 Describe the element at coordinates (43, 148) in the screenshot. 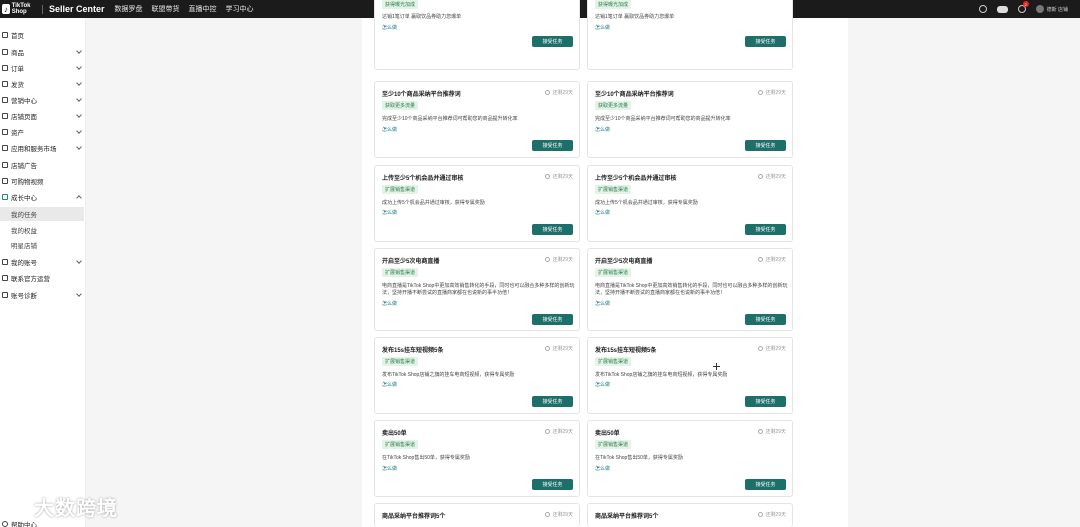

I see `sidebar-item-app-market: 应用和服务市场` at that location.